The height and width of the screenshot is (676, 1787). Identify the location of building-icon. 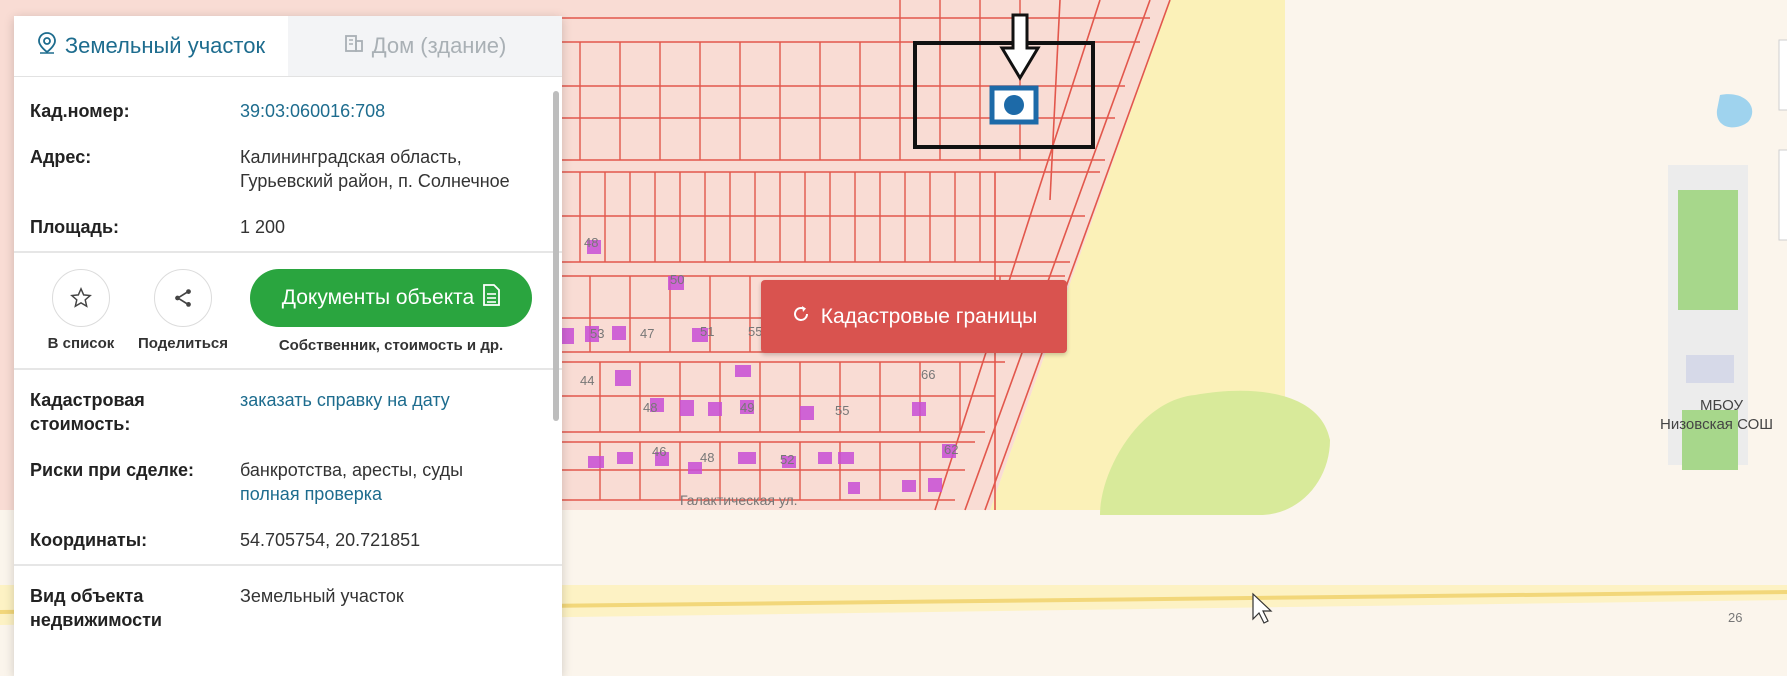
(354, 46).